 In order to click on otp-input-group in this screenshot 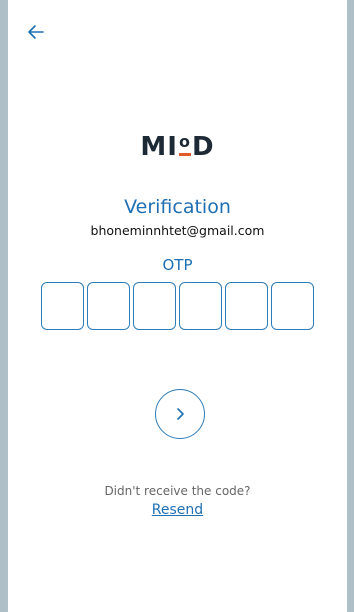, I will do `click(177, 306)`.